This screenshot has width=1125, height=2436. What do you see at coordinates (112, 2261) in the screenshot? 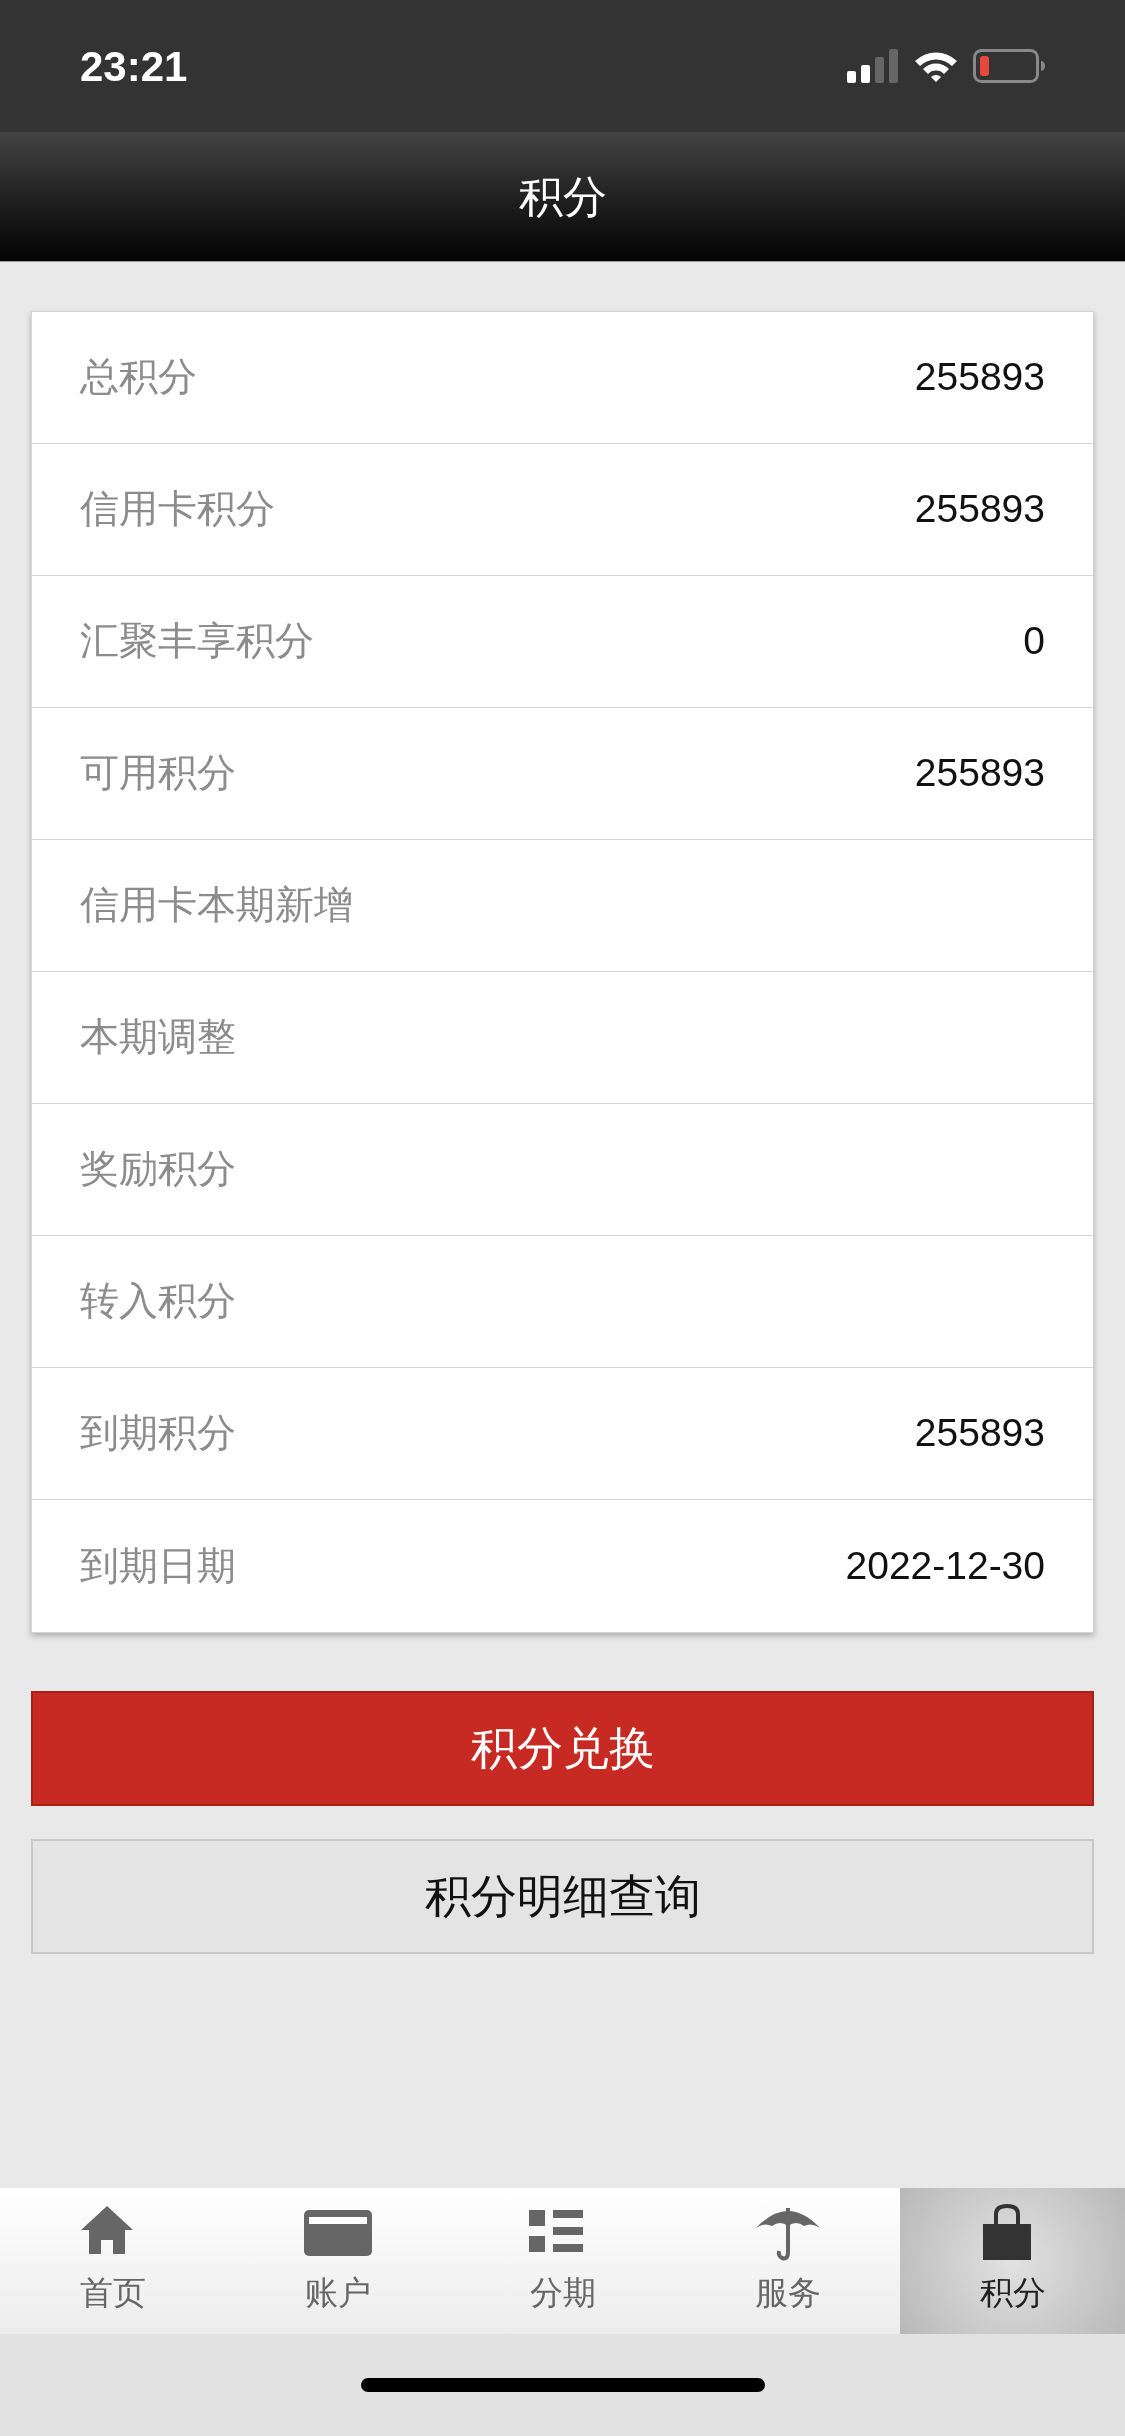
I see `tab-item: 首页` at bounding box center [112, 2261].